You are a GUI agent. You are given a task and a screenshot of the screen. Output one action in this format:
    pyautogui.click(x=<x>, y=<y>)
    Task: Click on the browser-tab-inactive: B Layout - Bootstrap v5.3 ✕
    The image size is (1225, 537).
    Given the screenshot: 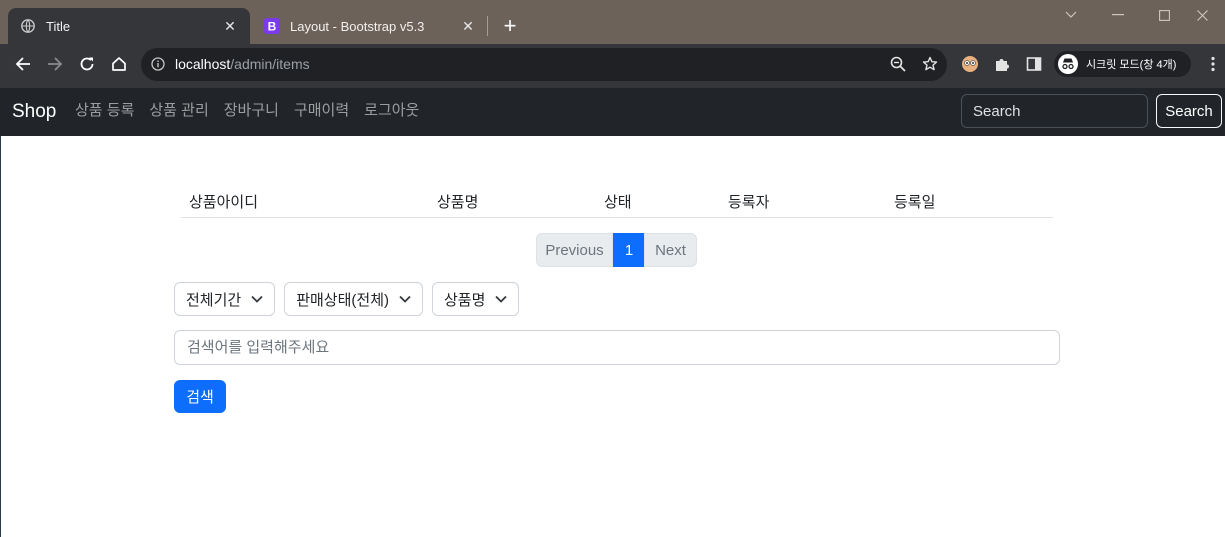 What is the action you would take?
    pyautogui.click(x=370, y=26)
    